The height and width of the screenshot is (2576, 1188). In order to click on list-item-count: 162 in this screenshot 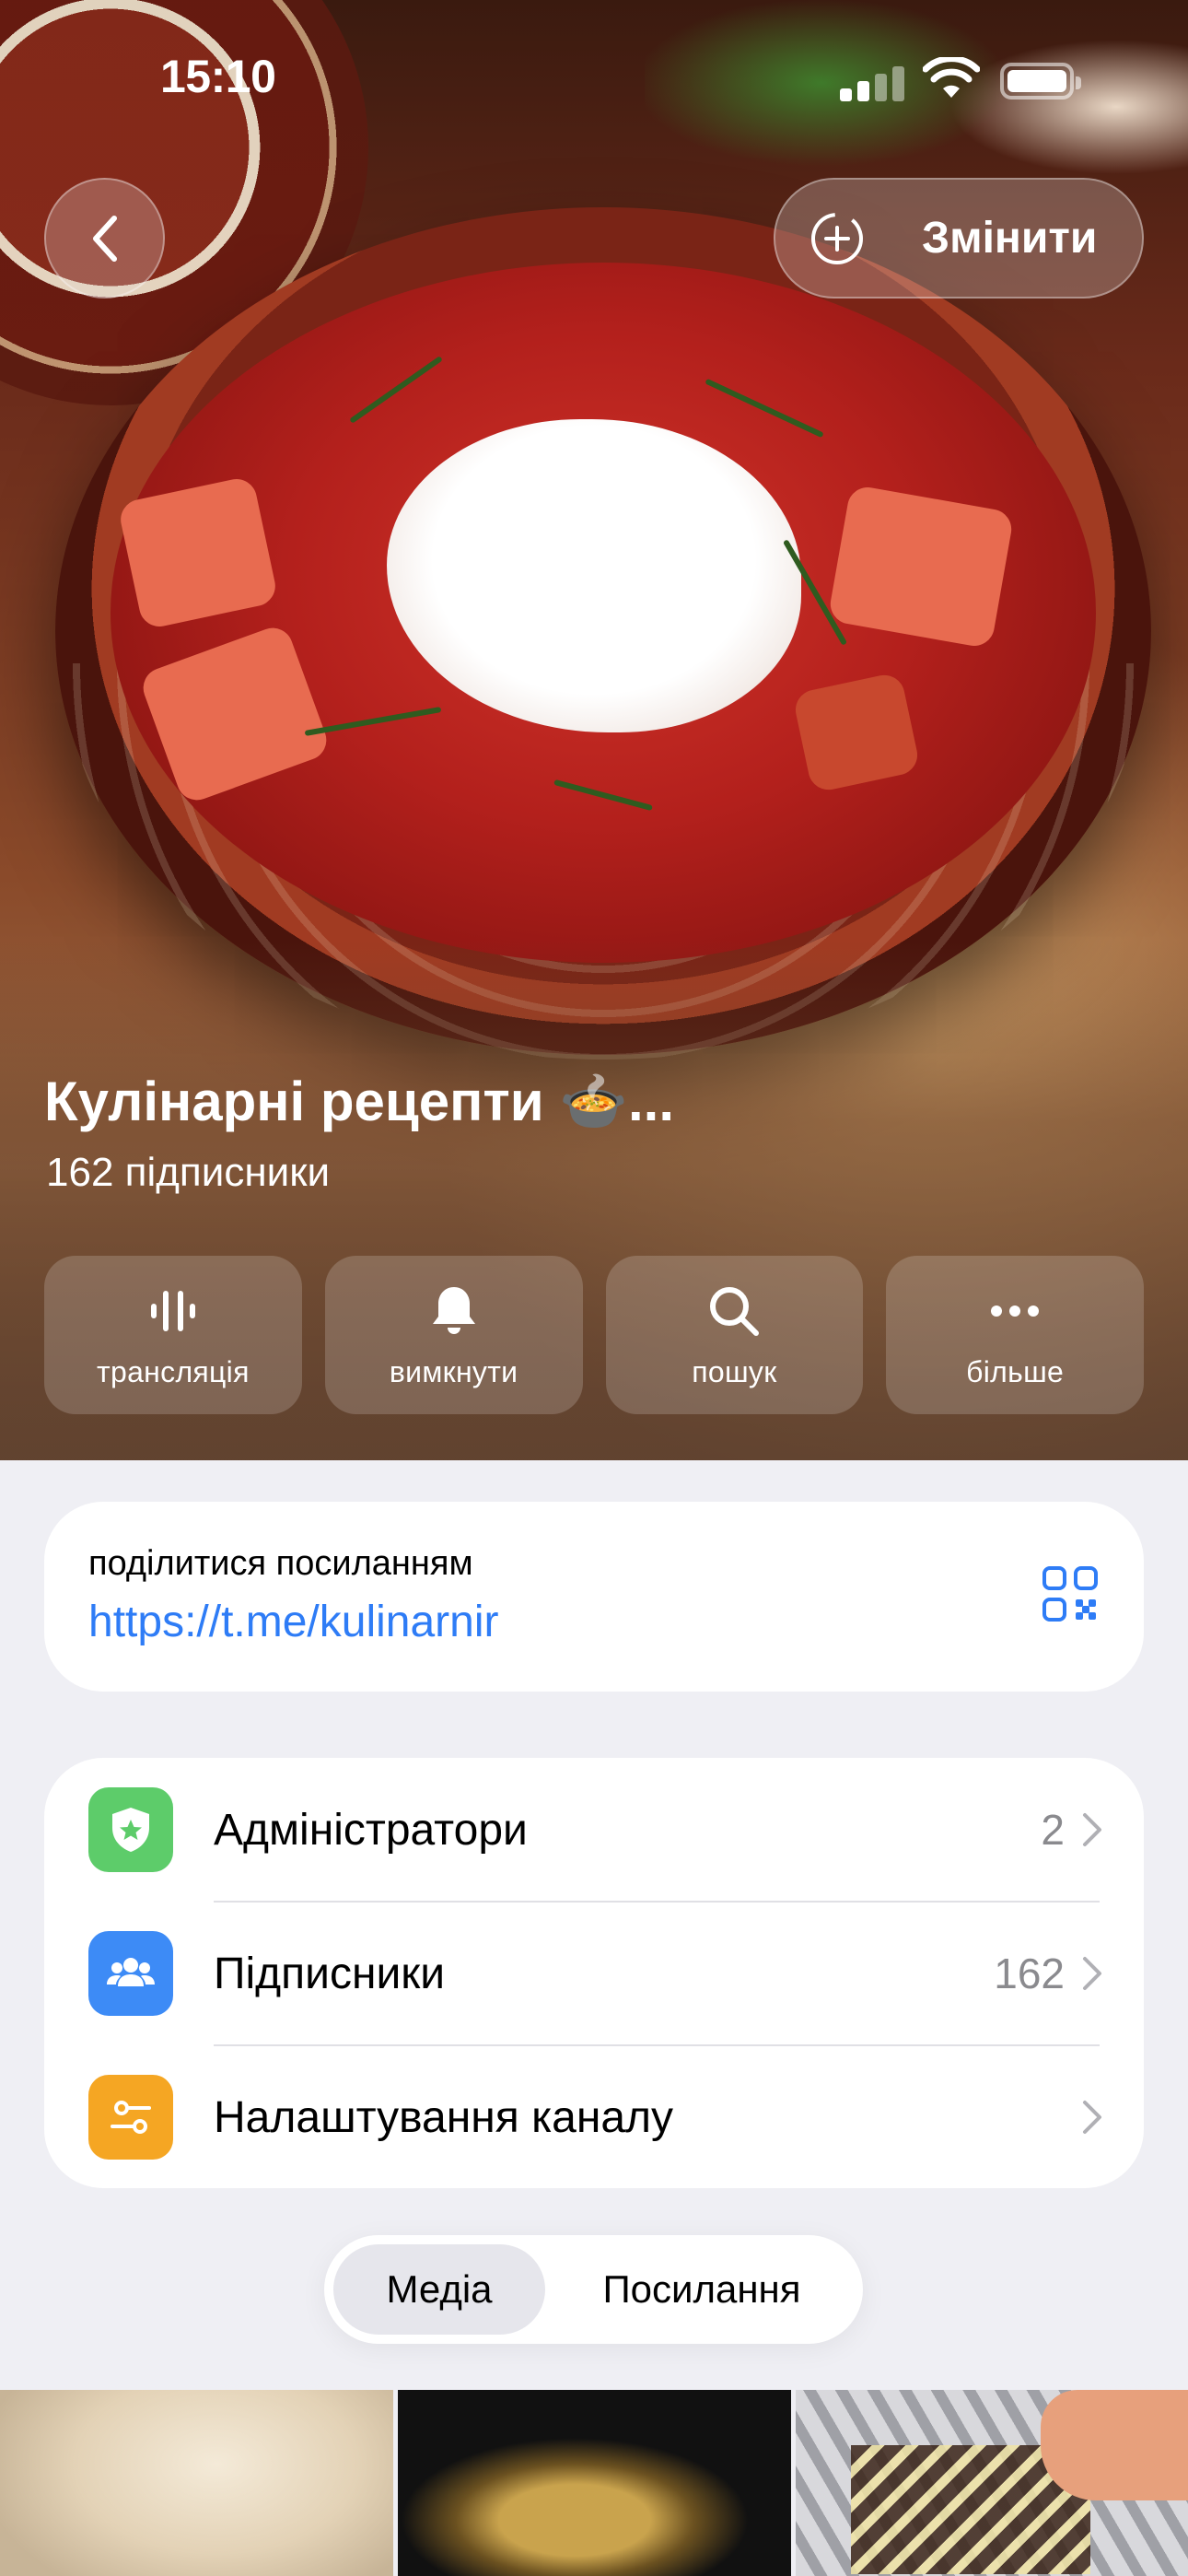, I will do `click(1029, 1973)`.